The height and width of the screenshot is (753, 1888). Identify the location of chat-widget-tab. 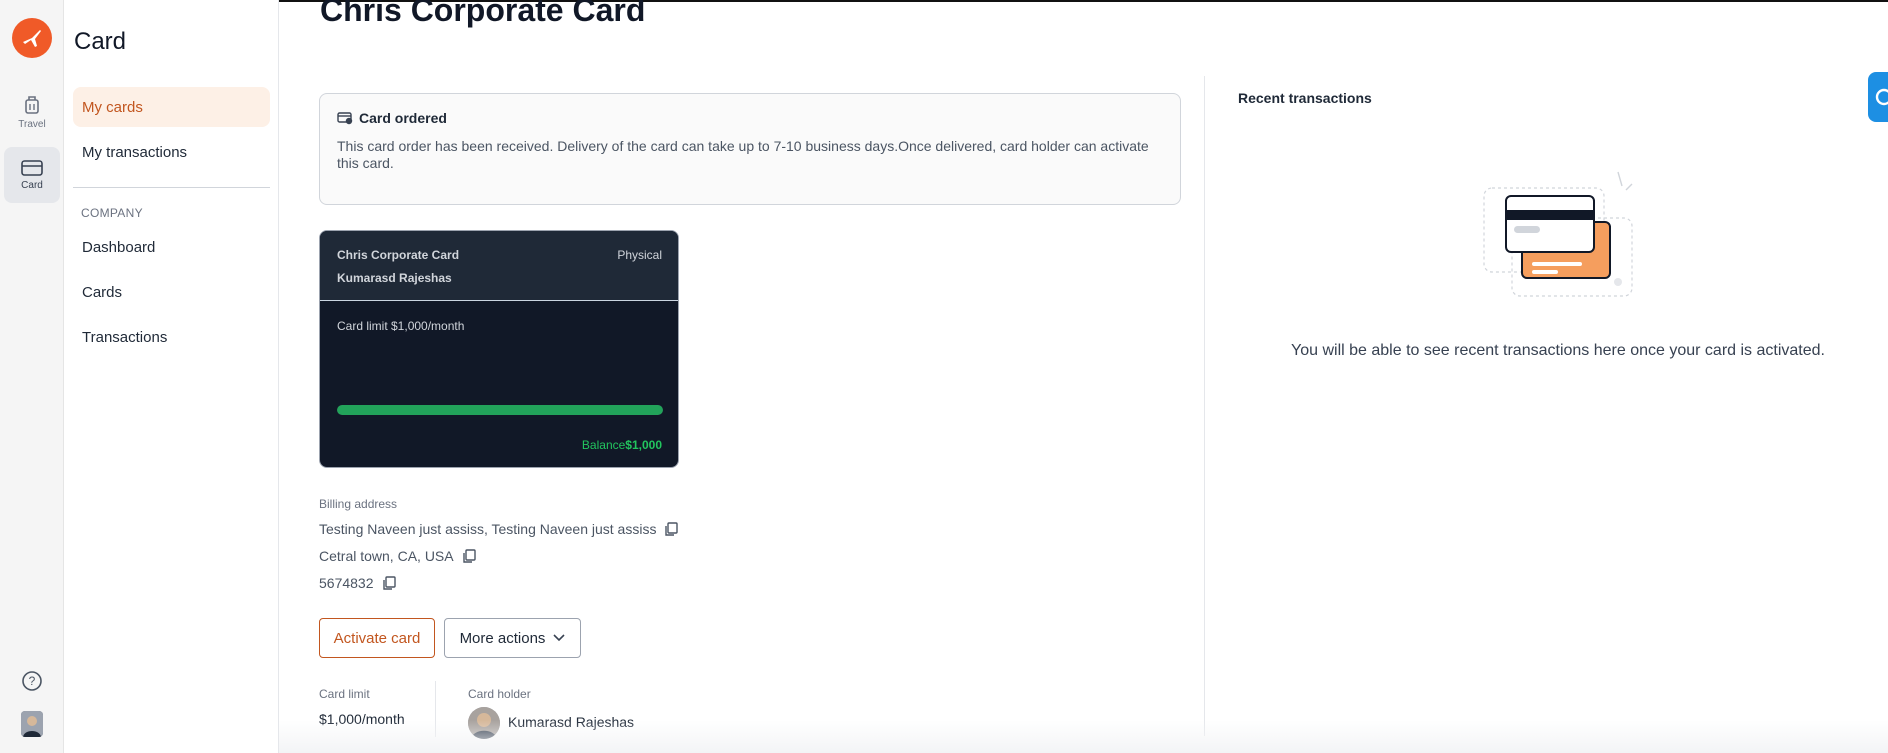
(1878, 97).